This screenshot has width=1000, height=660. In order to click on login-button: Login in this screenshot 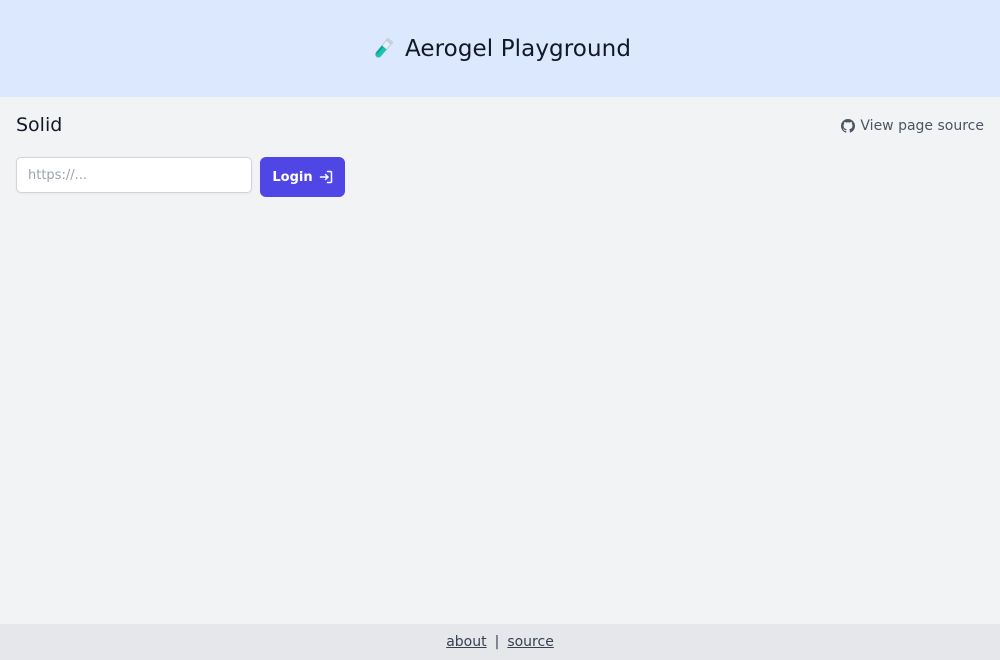, I will do `click(302, 177)`.